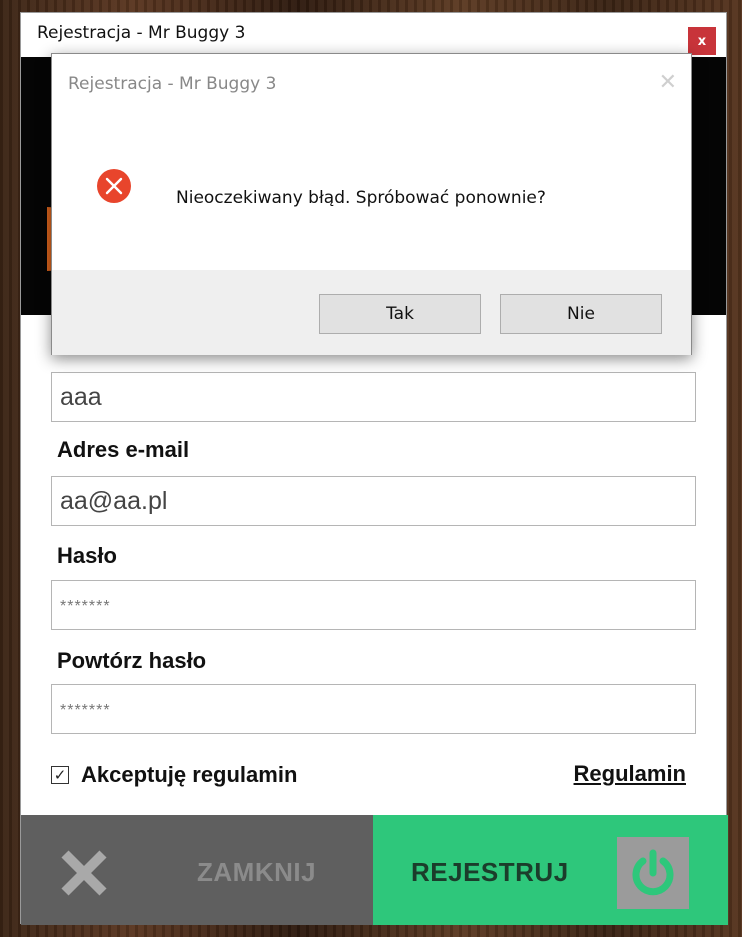 This screenshot has height=937, width=742. What do you see at coordinates (189, 774) in the screenshot?
I see `accept-terms-label: Akceptuję regulamin` at bounding box center [189, 774].